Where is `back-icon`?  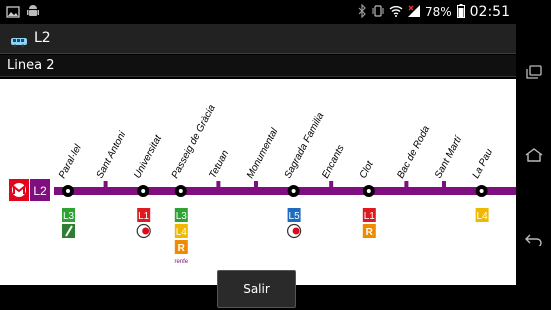
back-icon is located at coordinates (533, 240).